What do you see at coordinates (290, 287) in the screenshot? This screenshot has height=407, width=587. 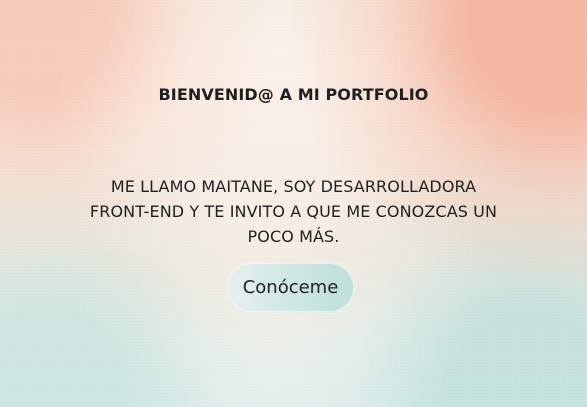 I see `know-me-button: Conóceme` at bounding box center [290, 287].